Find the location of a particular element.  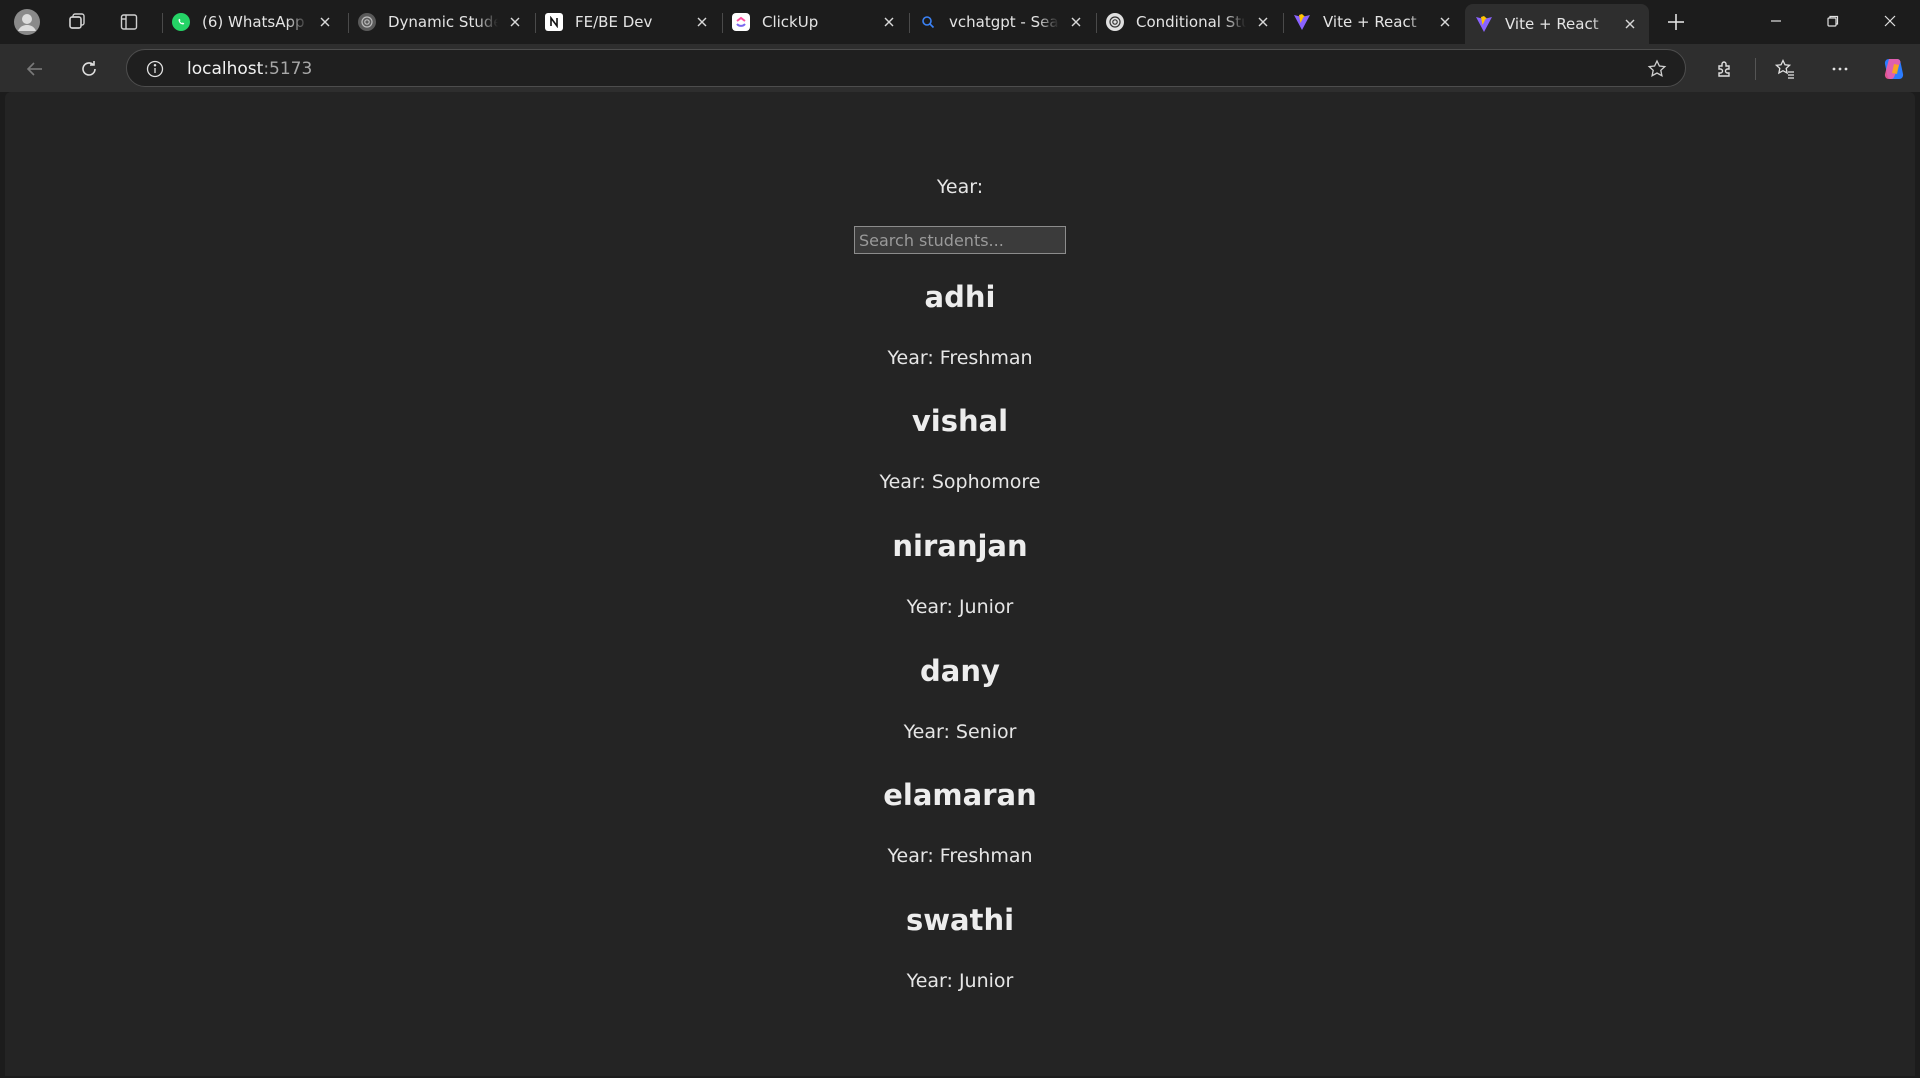

student-card: vishal Year: Sophomore is located at coordinates (960, 448).